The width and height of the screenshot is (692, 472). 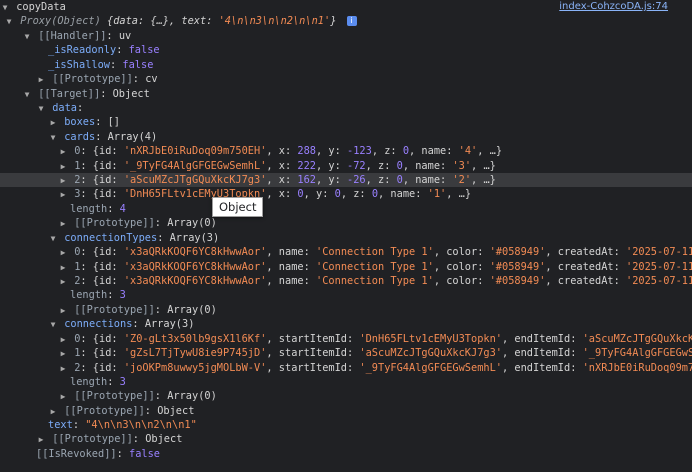 What do you see at coordinates (98, 382) in the screenshot?
I see `connections-length-row: length: 3` at bounding box center [98, 382].